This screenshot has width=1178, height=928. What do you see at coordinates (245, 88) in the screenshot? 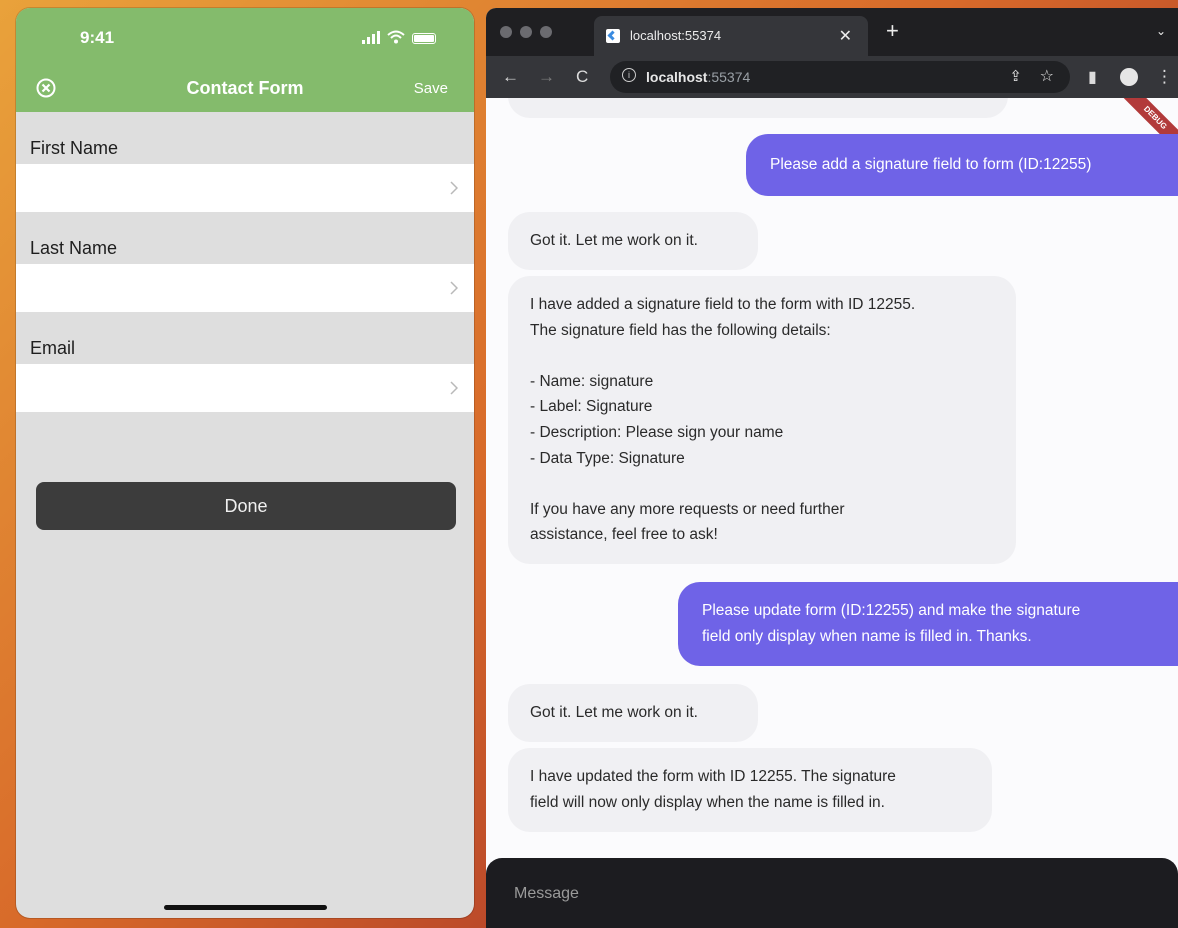
I see `nav-title: Contact Form` at bounding box center [245, 88].